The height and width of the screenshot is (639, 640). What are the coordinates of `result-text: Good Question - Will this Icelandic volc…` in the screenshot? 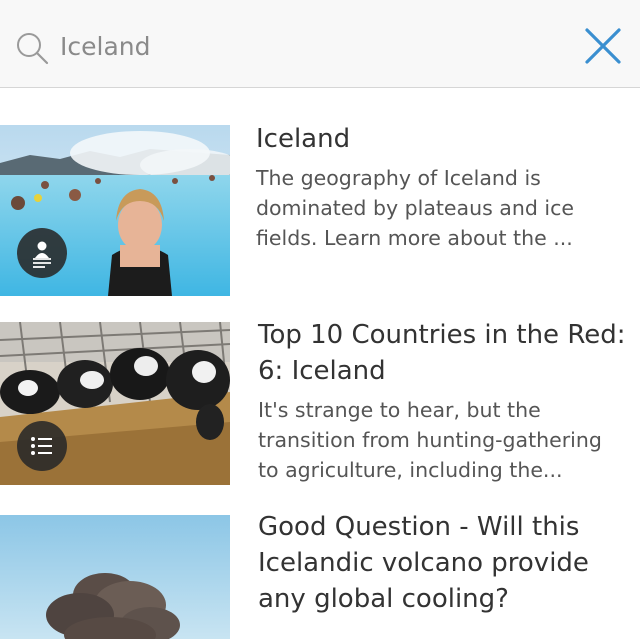 It's located at (443, 563).